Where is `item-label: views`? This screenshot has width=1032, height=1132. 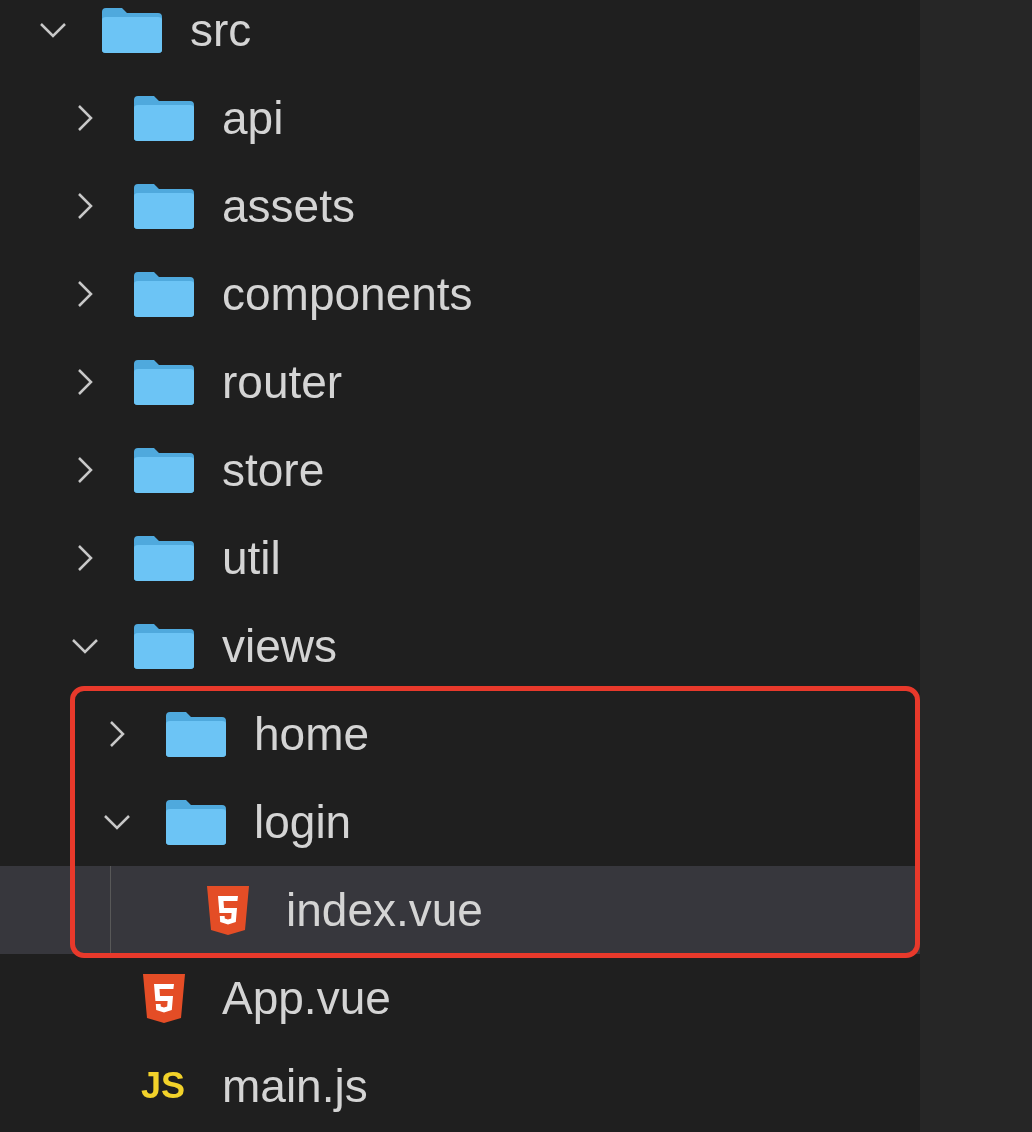 item-label: views is located at coordinates (280, 646).